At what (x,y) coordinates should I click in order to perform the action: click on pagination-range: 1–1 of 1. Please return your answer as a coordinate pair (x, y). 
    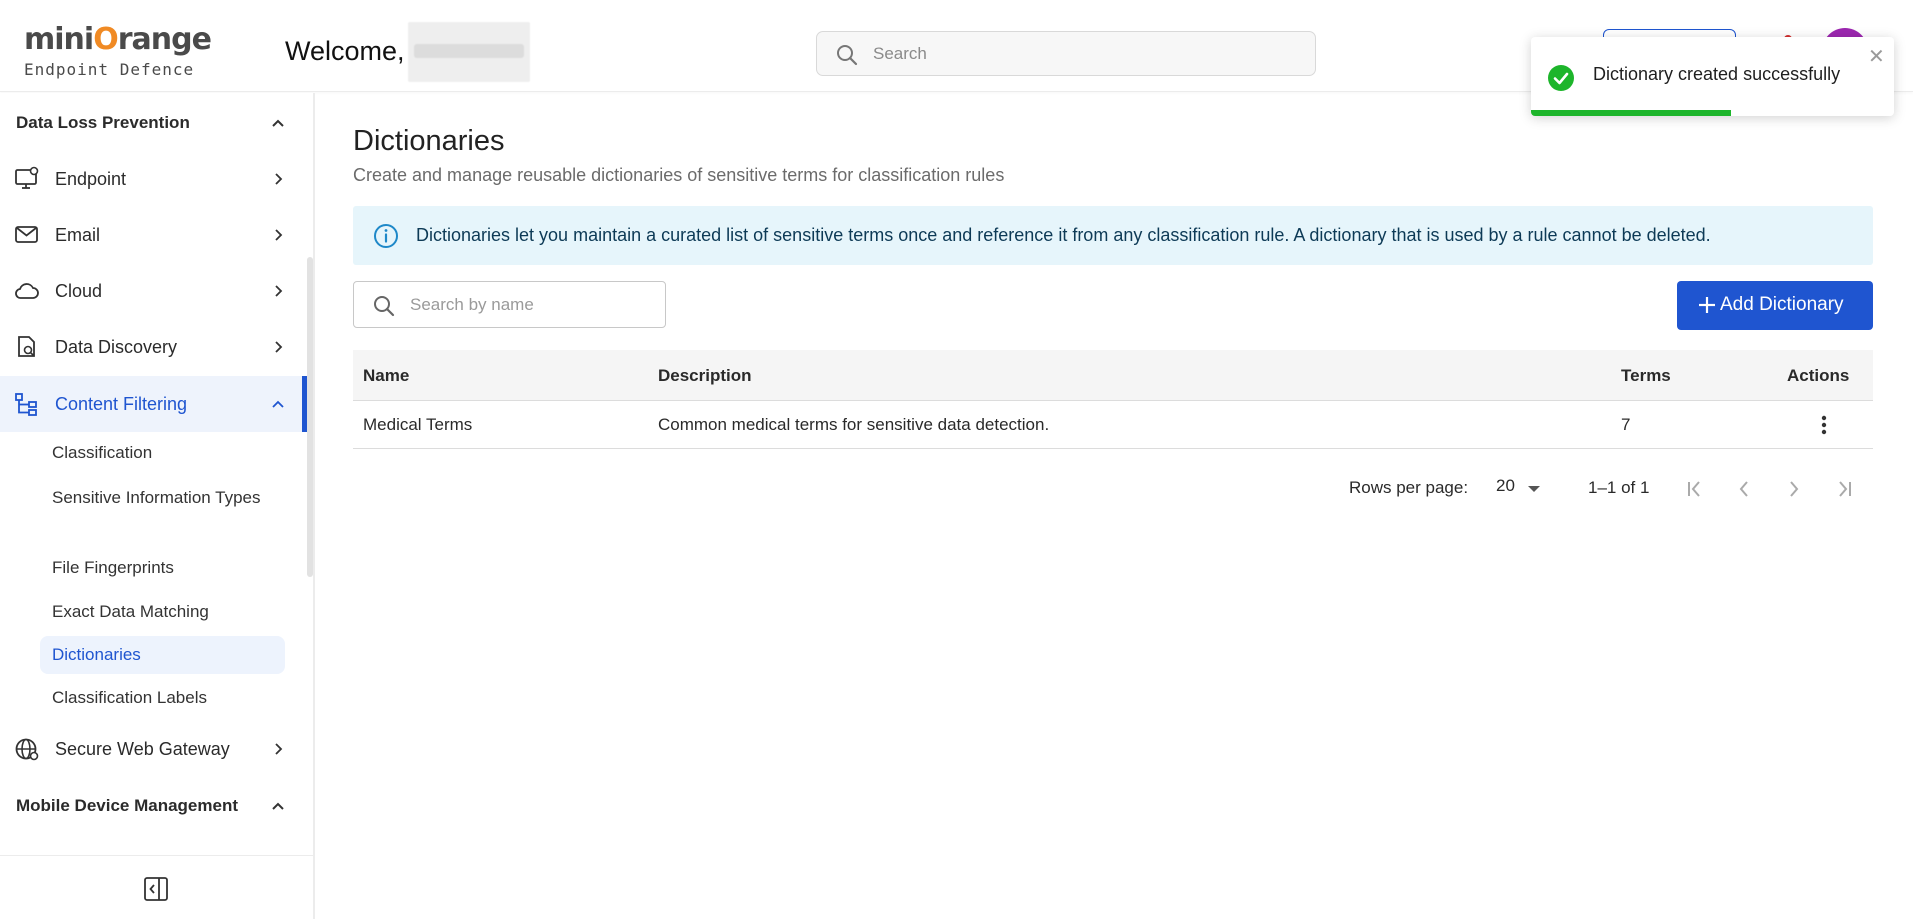
    Looking at the image, I should click on (1619, 487).